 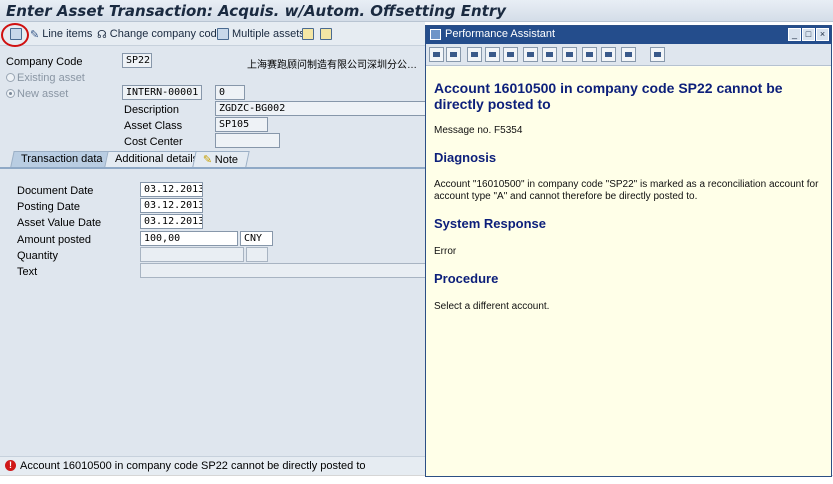 What do you see at coordinates (569, 54) in the screenshot?
I see `glossary-icon` at bounding box center [569, 54].